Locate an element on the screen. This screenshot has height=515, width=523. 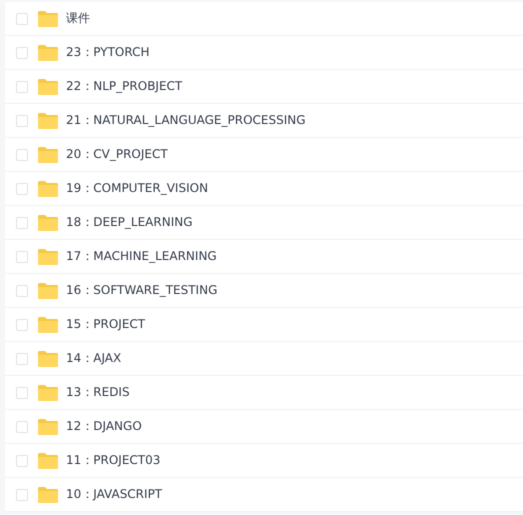
file-row: 19：COMPUTER_VISION is located at coordinates (264, 189).